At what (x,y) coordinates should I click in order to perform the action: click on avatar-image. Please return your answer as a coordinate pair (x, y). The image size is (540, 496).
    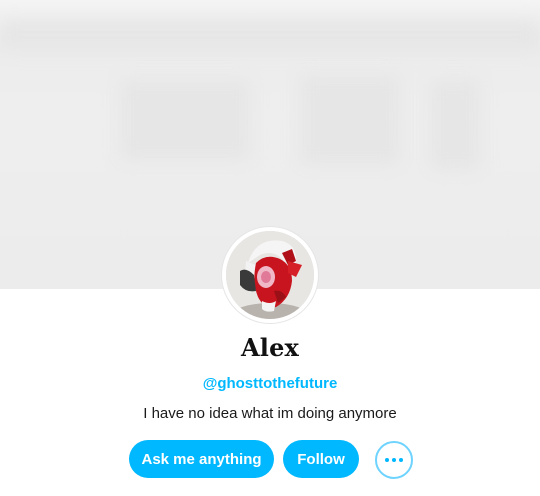
    Looking at the image, I should click on (270, 275).